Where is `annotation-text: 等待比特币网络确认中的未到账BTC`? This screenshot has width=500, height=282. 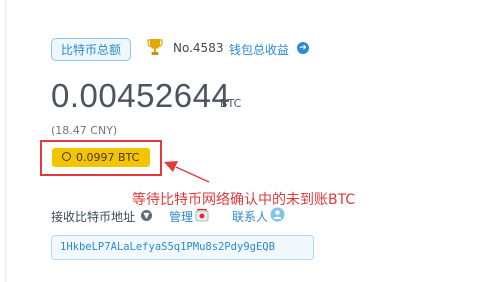
annotation-text: 等待比特币网络确认中的未到账BTC is located at coordinates (244, 200).